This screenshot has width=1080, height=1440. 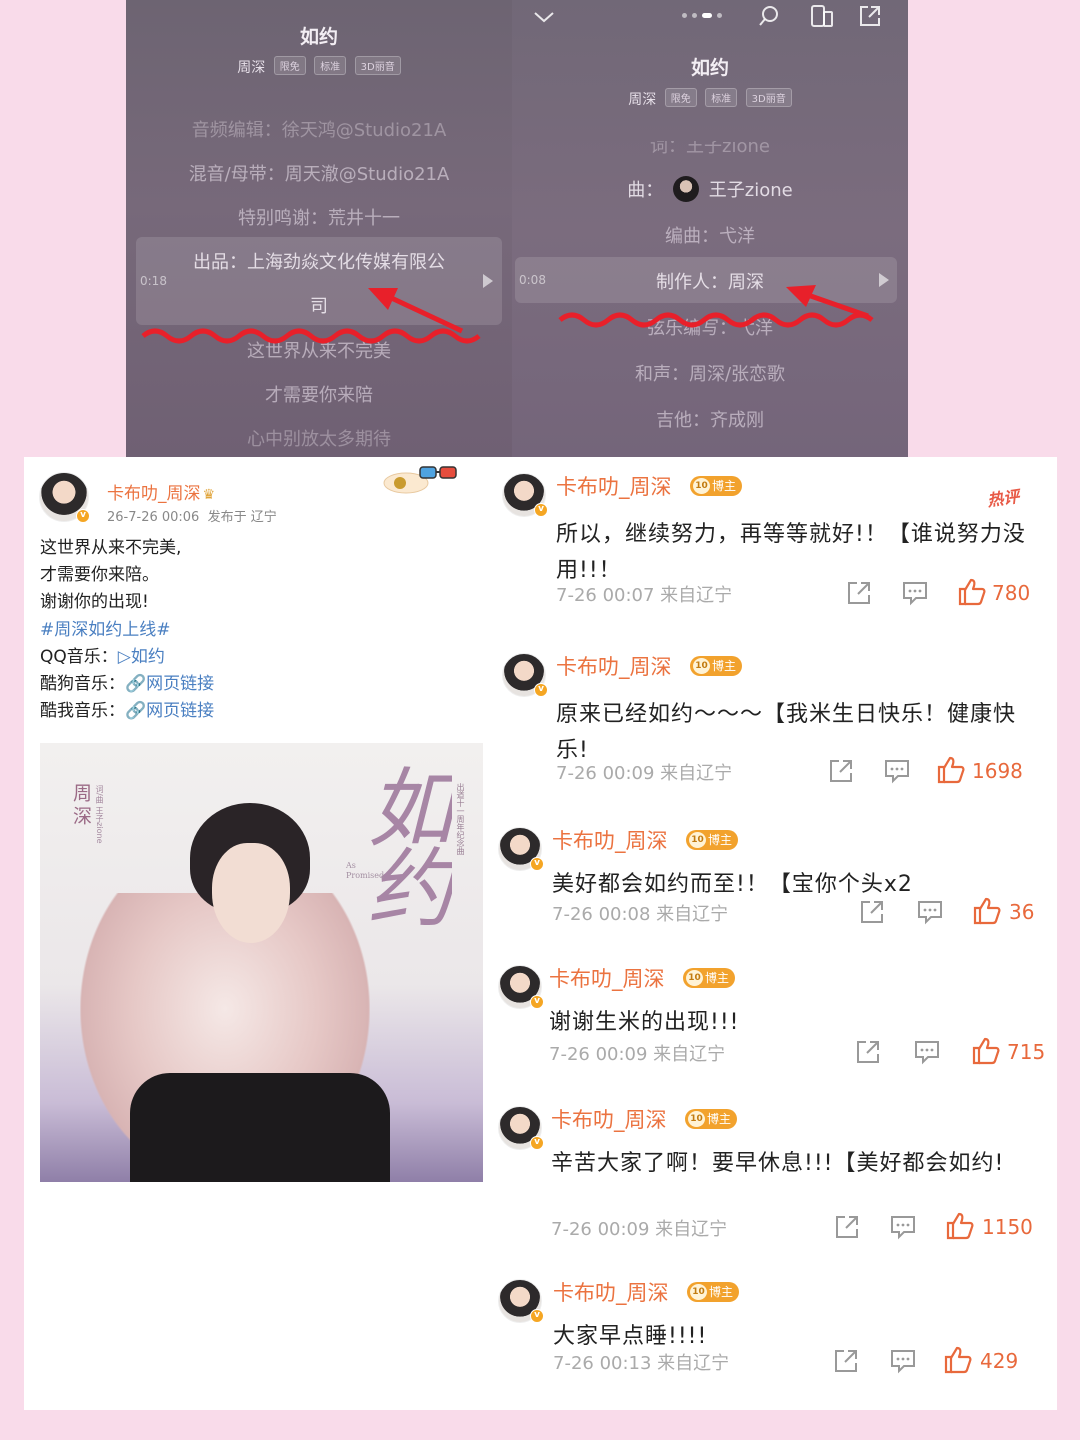 What do you see at coordinates (82, 711) in the screenshot?
I see `kuwo-label: 酷我音乐：` at bounding box center [82, 711].